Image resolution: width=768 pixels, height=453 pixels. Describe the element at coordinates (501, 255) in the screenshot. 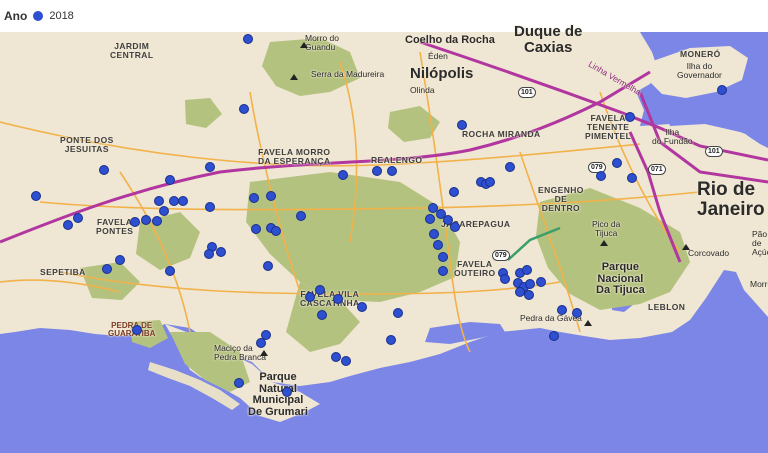

I see `highway-shield-079-south: 079` at that location.